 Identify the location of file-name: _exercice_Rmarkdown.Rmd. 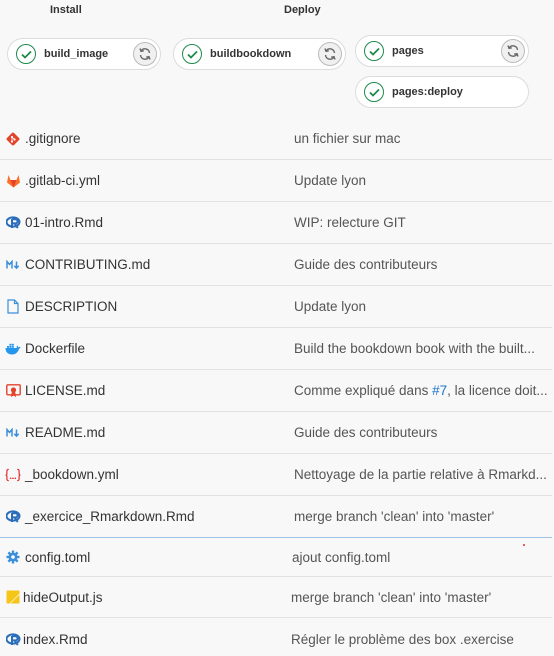
(110, 516).